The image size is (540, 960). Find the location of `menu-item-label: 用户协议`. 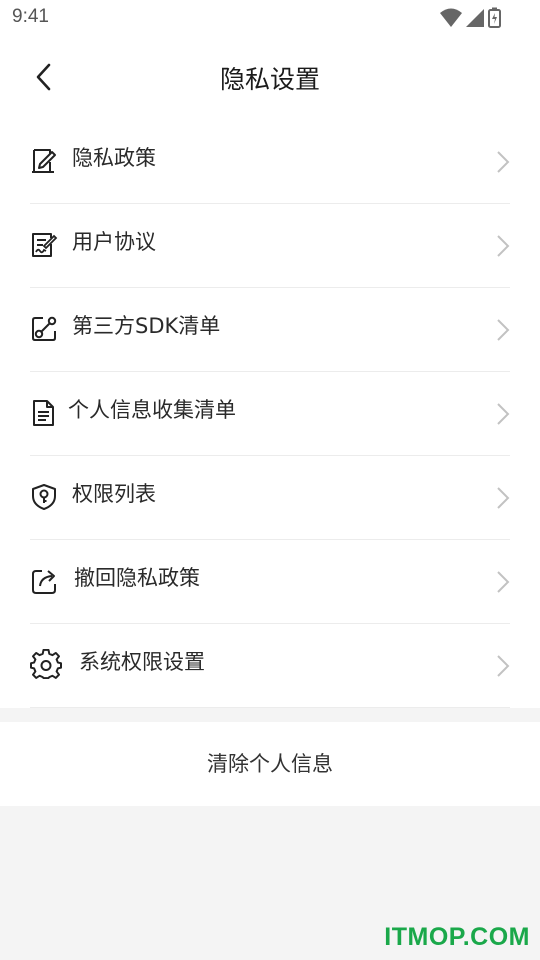

menu-item-label: 用户协议 is located at coordinates (114, 242).